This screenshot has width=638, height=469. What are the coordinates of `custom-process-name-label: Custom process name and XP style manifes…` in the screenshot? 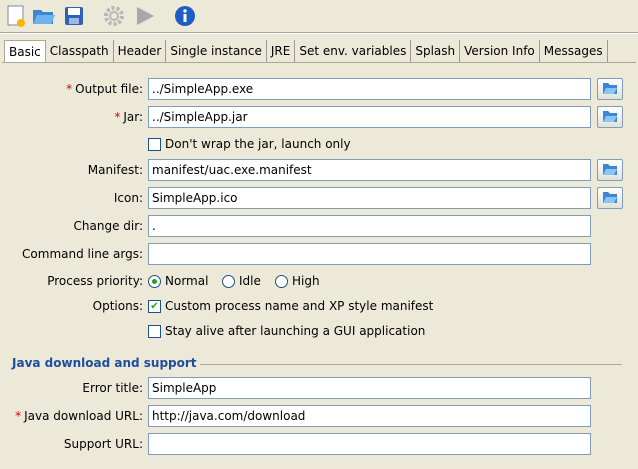 It's located at (299, 306).